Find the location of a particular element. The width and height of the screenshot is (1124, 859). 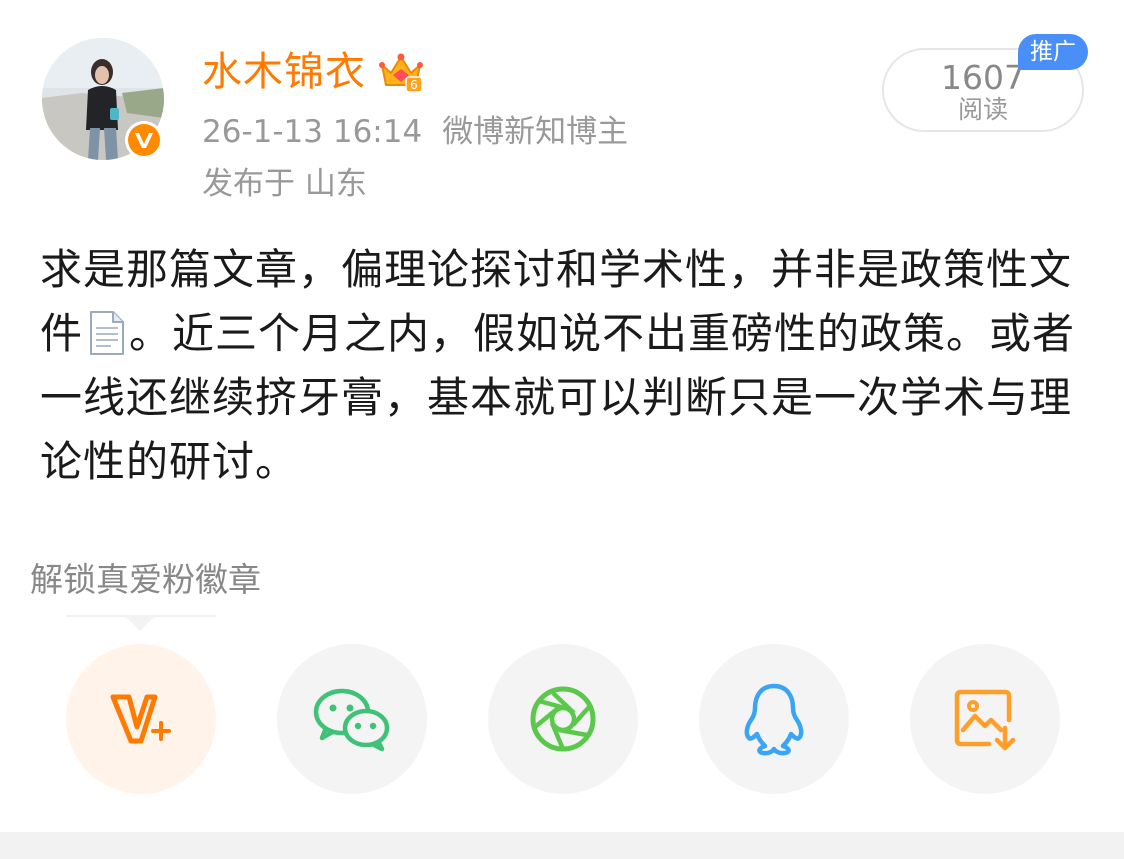

document-icon is located at coordinates (106, 333).